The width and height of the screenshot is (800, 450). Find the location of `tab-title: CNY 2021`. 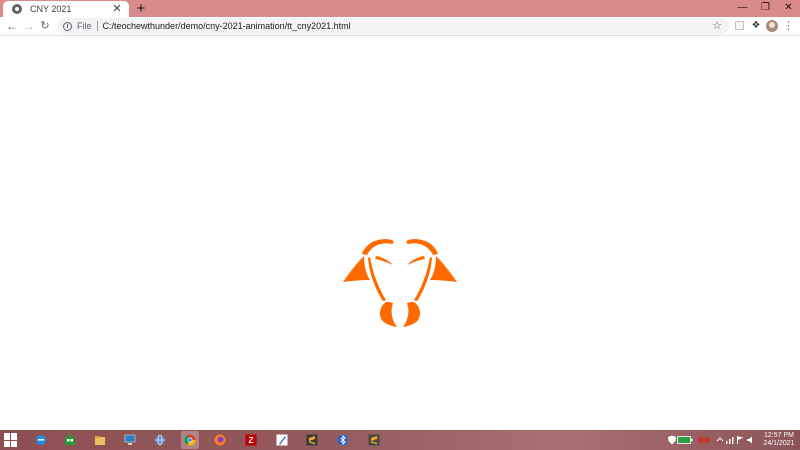

tab-title: CNY 2021 is located at coordinates (51, 9).